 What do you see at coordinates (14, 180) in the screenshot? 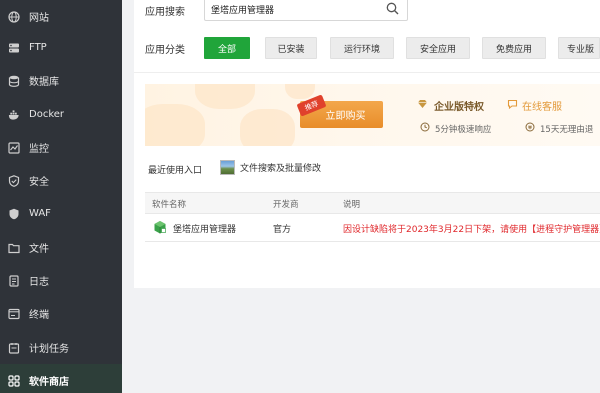
I see `shield-check-icon` at bounding box center [14, 180].